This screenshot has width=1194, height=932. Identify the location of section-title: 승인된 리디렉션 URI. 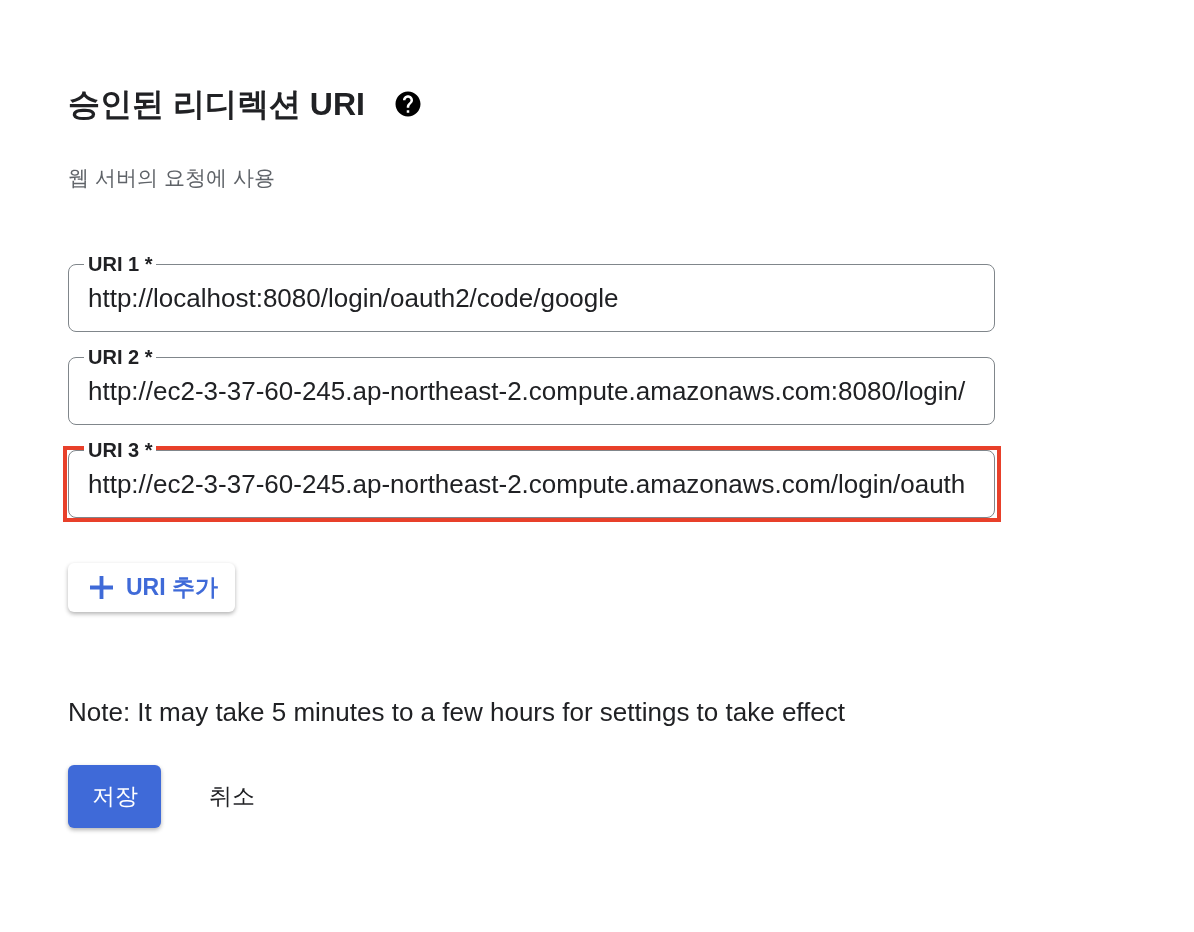
(216, 104).